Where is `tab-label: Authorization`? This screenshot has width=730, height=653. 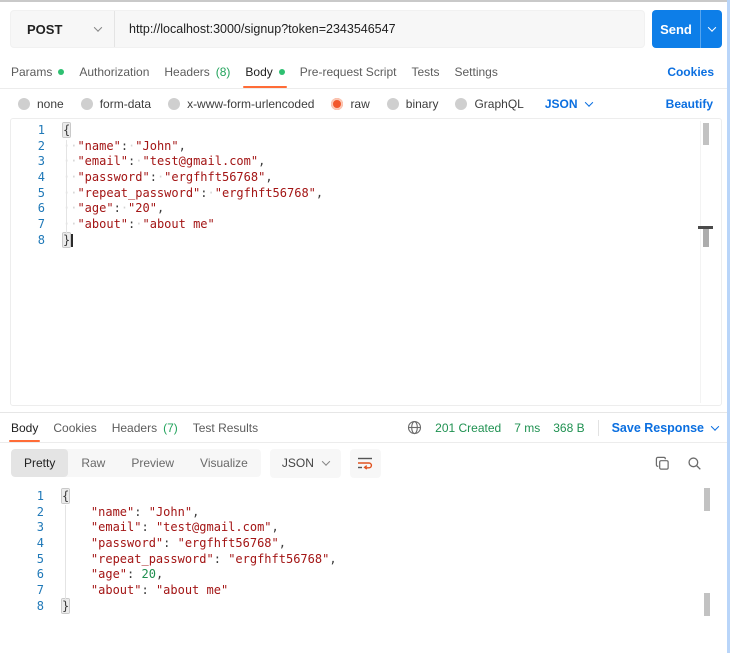
tab-label: Authorization is located at coordinates (114, 71).